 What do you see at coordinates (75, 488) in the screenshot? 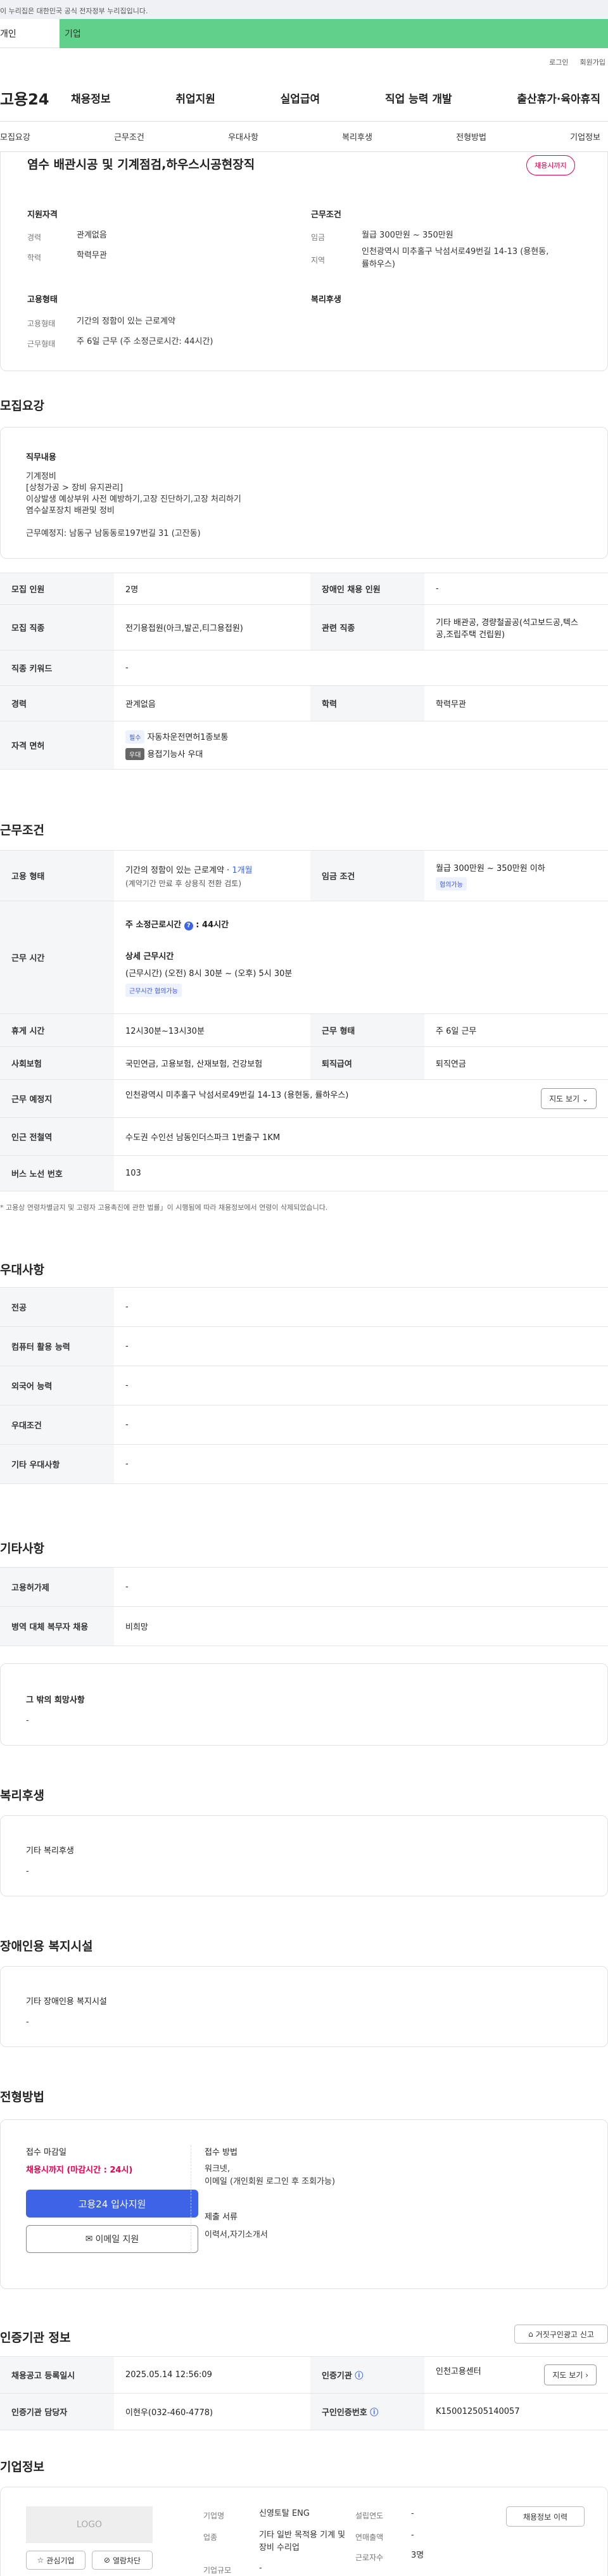
I see `duty-line: [상청가공 > 장비 유지관리]` at bounding box center [75, 488].